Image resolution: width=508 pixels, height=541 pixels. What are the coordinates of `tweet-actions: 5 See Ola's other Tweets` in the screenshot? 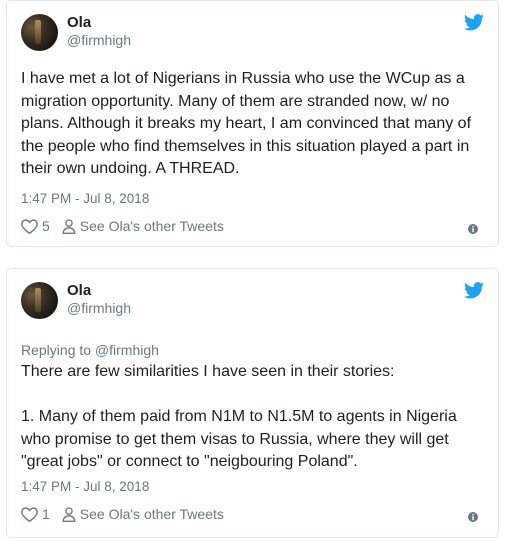 It's located at (122, 226).